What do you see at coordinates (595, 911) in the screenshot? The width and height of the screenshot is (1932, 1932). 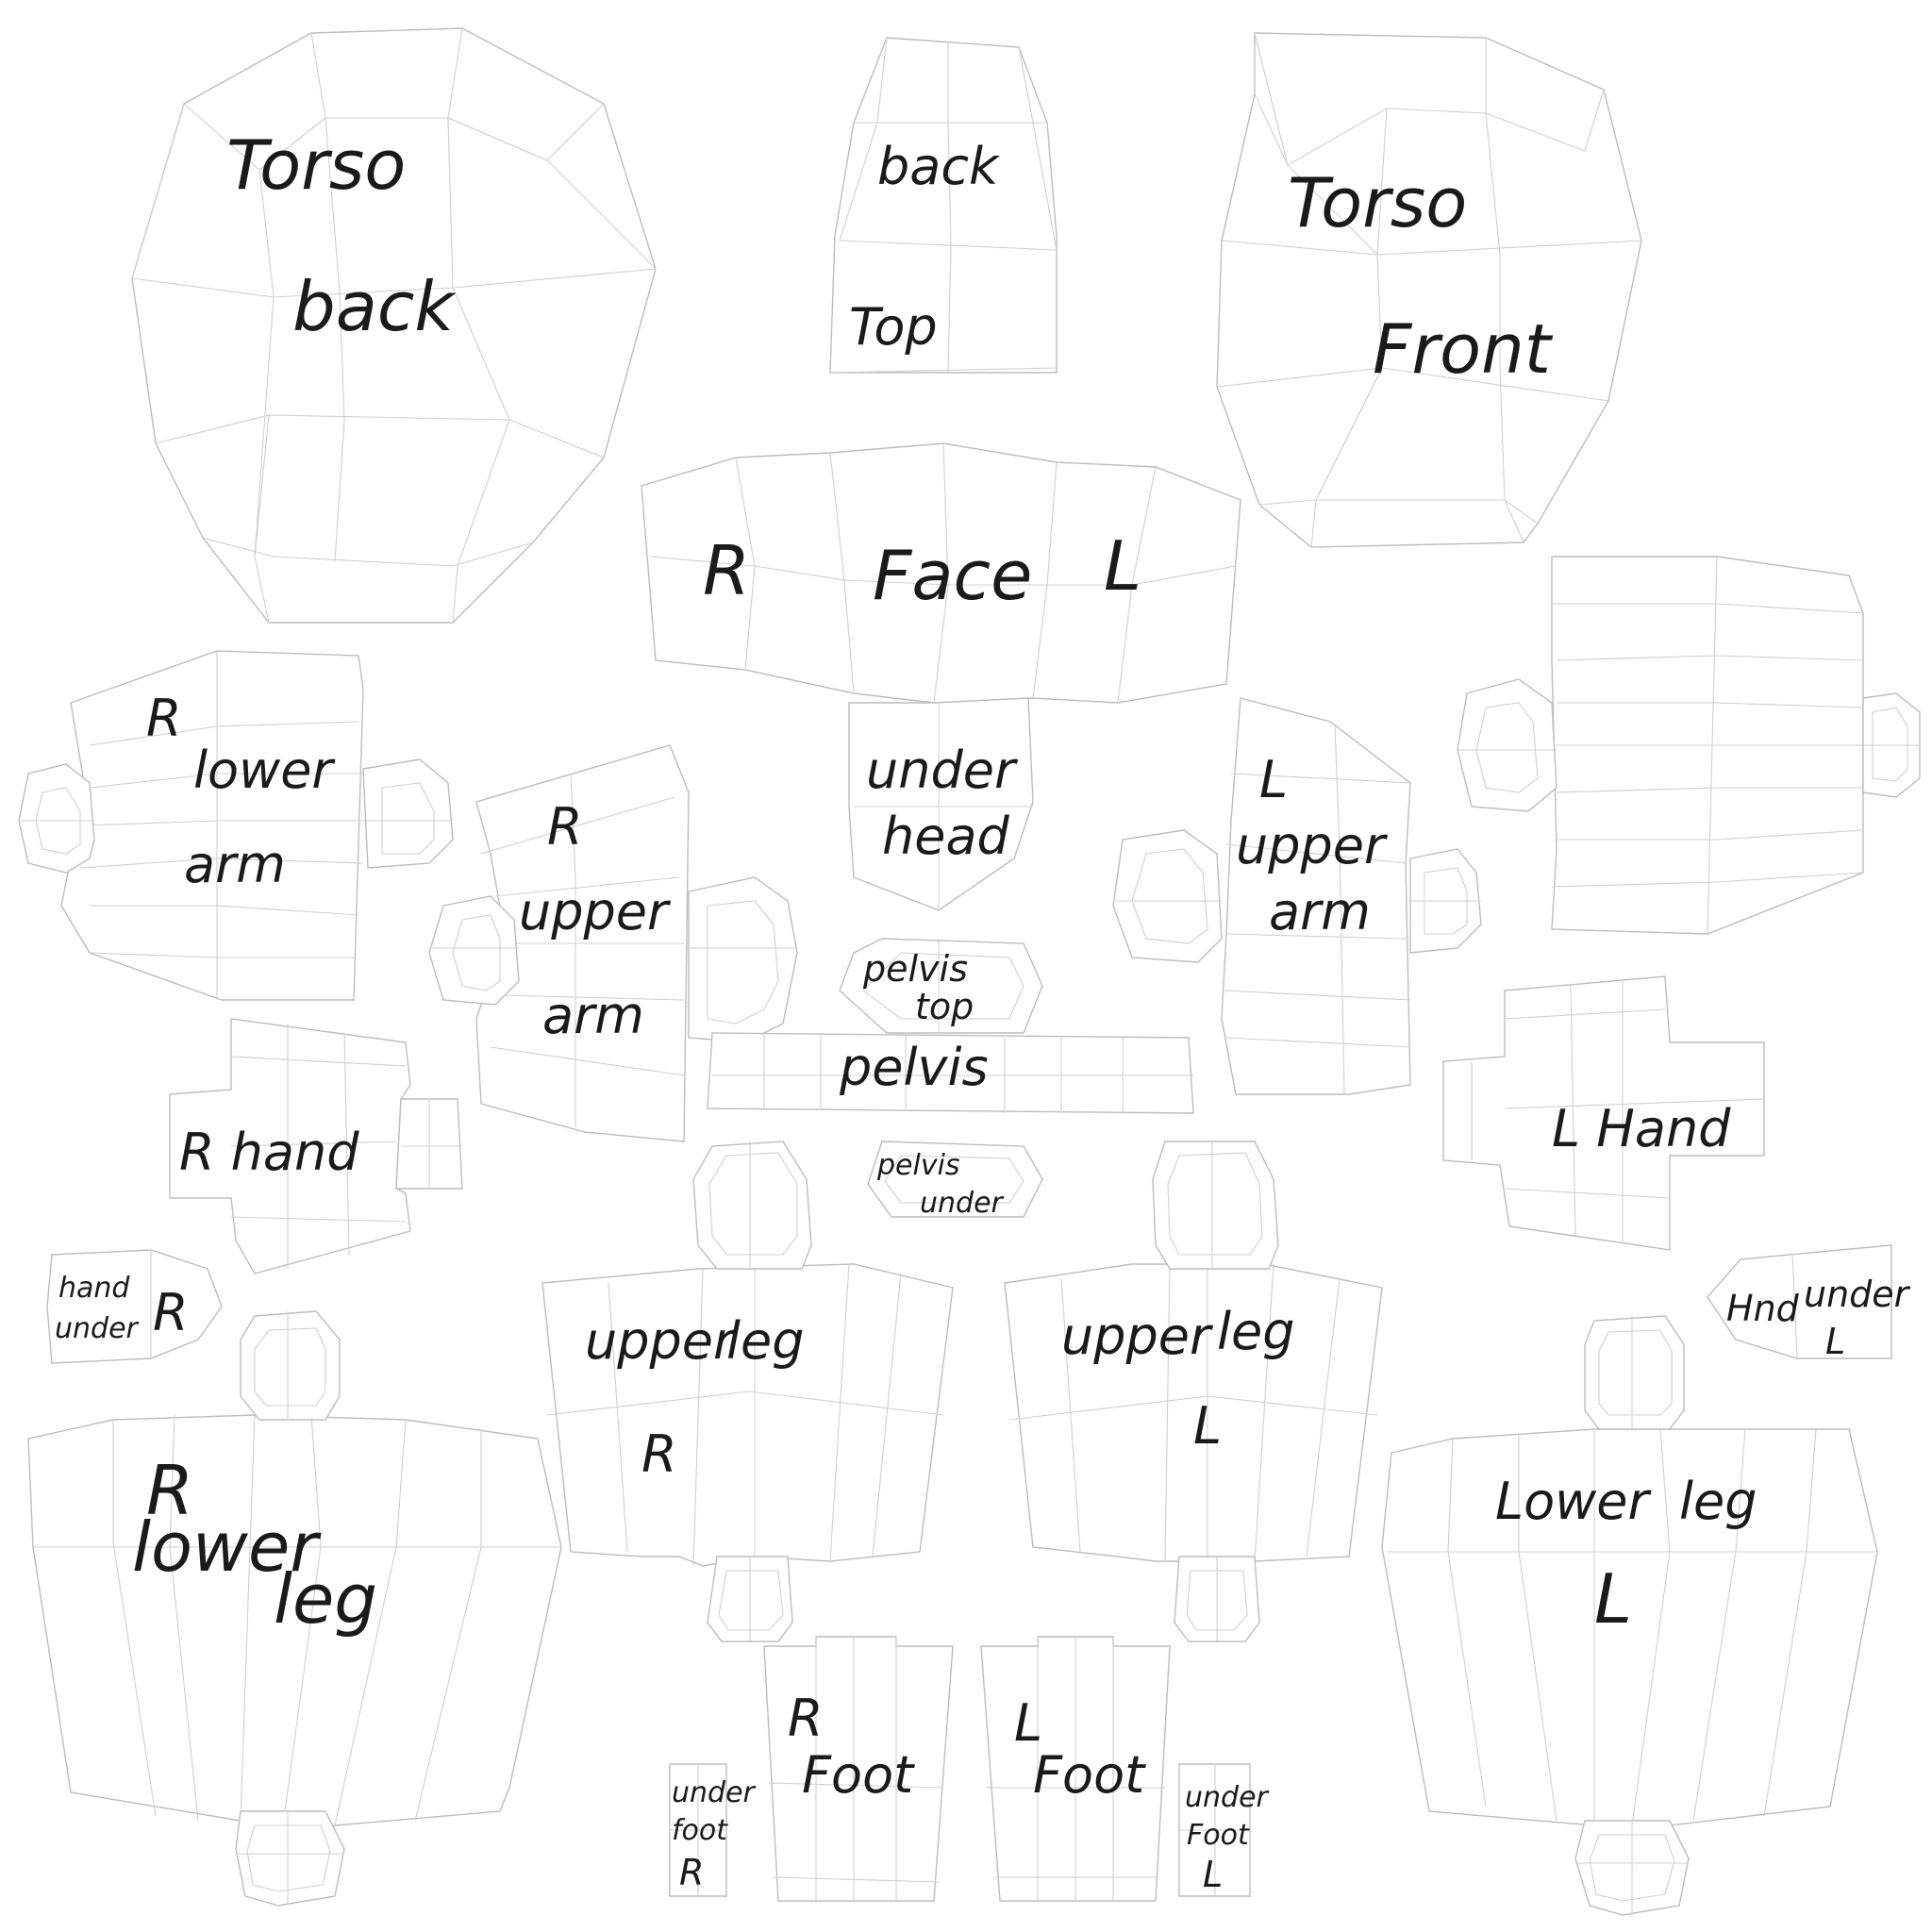 I see `r-upper-arm-label-upper: upper` at bounding box center [595, 911].